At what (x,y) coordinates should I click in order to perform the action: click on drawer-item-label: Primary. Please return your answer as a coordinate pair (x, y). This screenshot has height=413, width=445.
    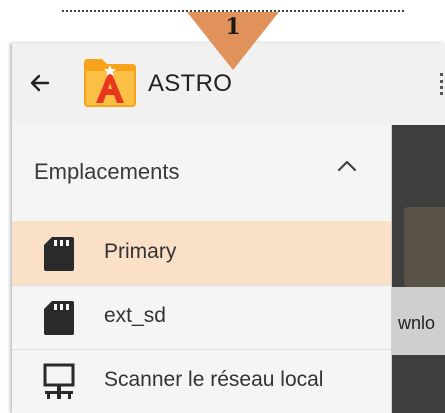
    Looking at the image, I should click on (140, 251).